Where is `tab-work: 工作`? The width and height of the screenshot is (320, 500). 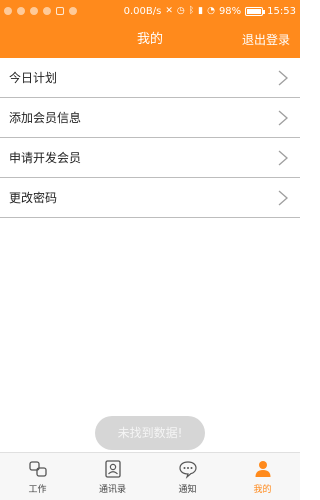 tab-work: 工作 is located at coordinates (37, 476).